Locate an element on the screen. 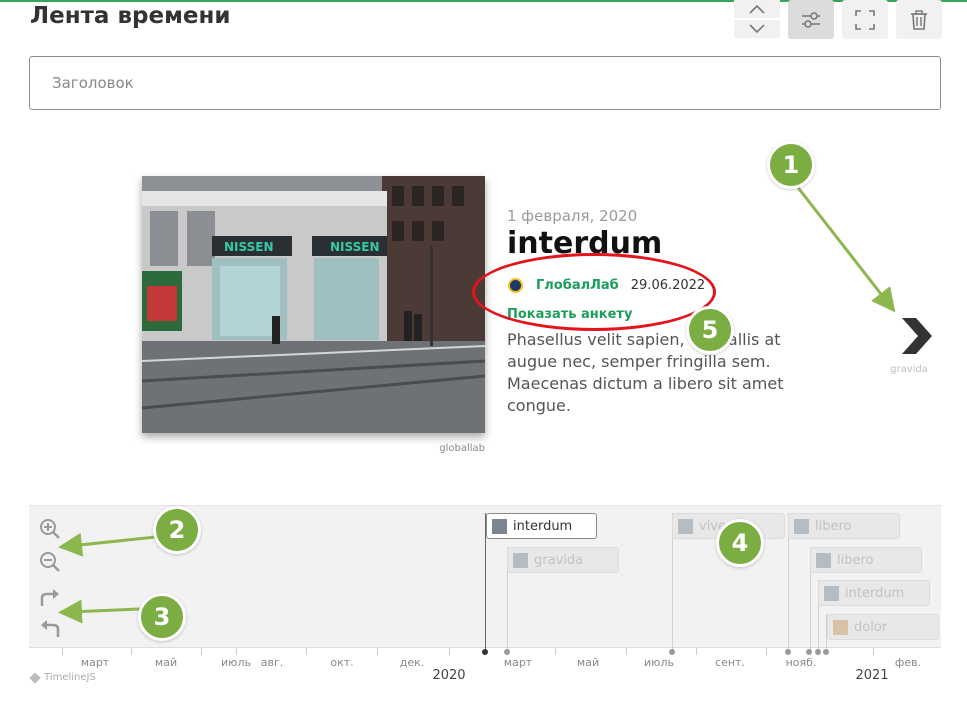 This screenshot has height=704, width=967. axis-year-label: 2020 is located at coordinates (449, 675).